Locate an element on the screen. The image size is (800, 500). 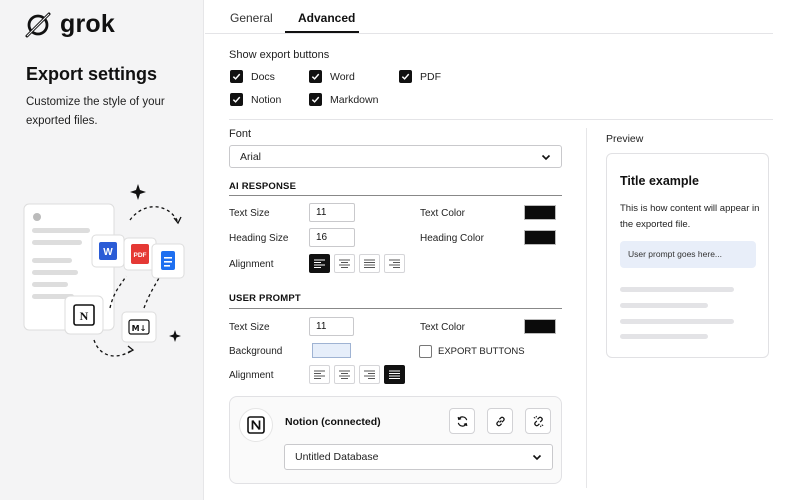
ai-heading-size-label: Heading Size is located at coordinates (259, 238).